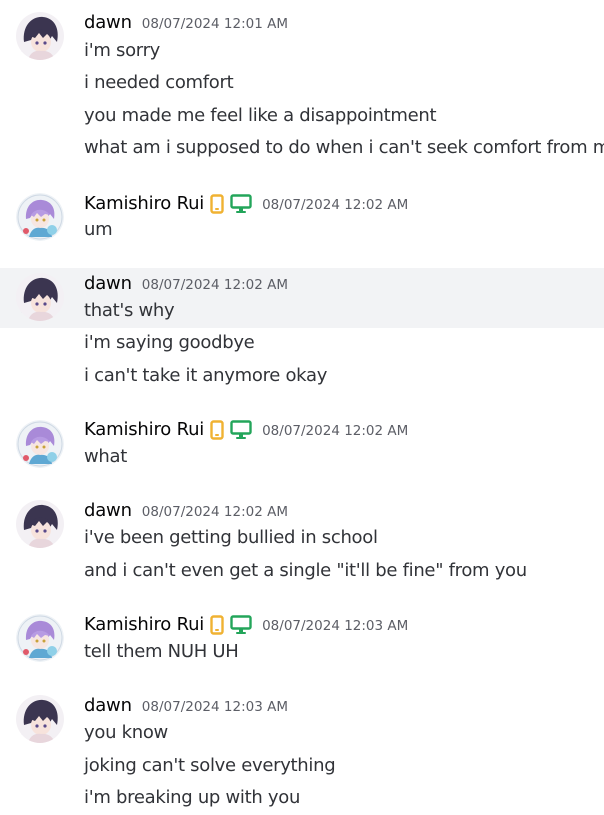  What do you see at coordinates (206, 375) in the screenshot?
I see `message-text: i can't take it anymore okay` at bounding box center [206, 375].